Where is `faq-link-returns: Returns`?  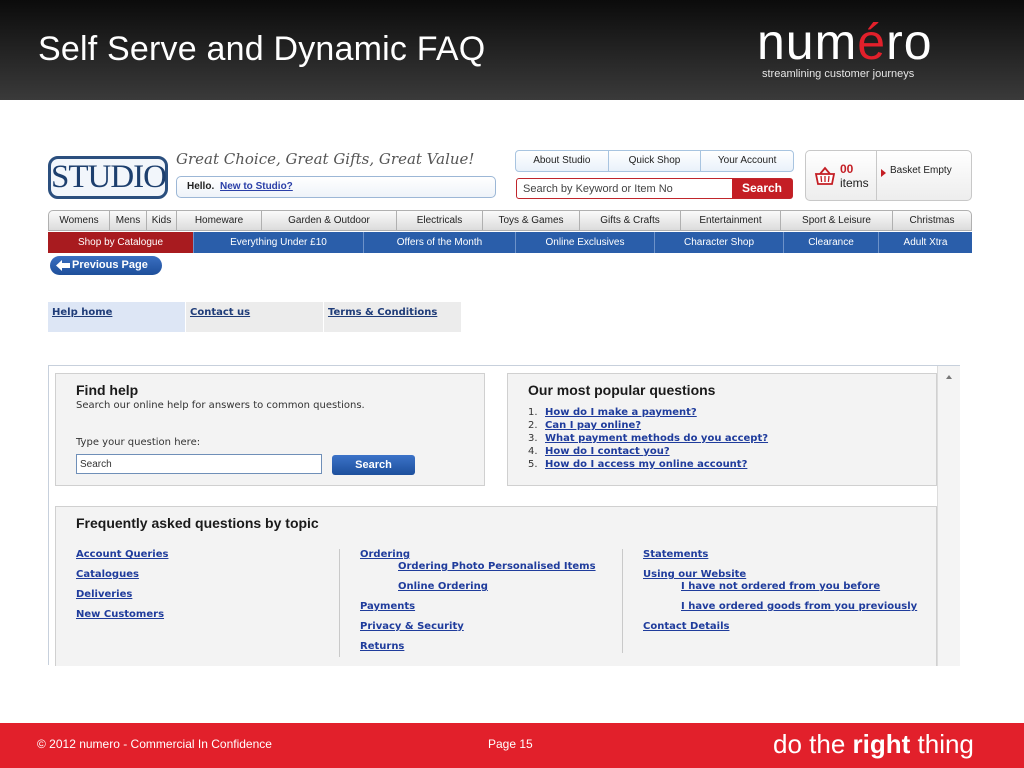 faq-link-returns: Returns is located at coordinates (491, 647).